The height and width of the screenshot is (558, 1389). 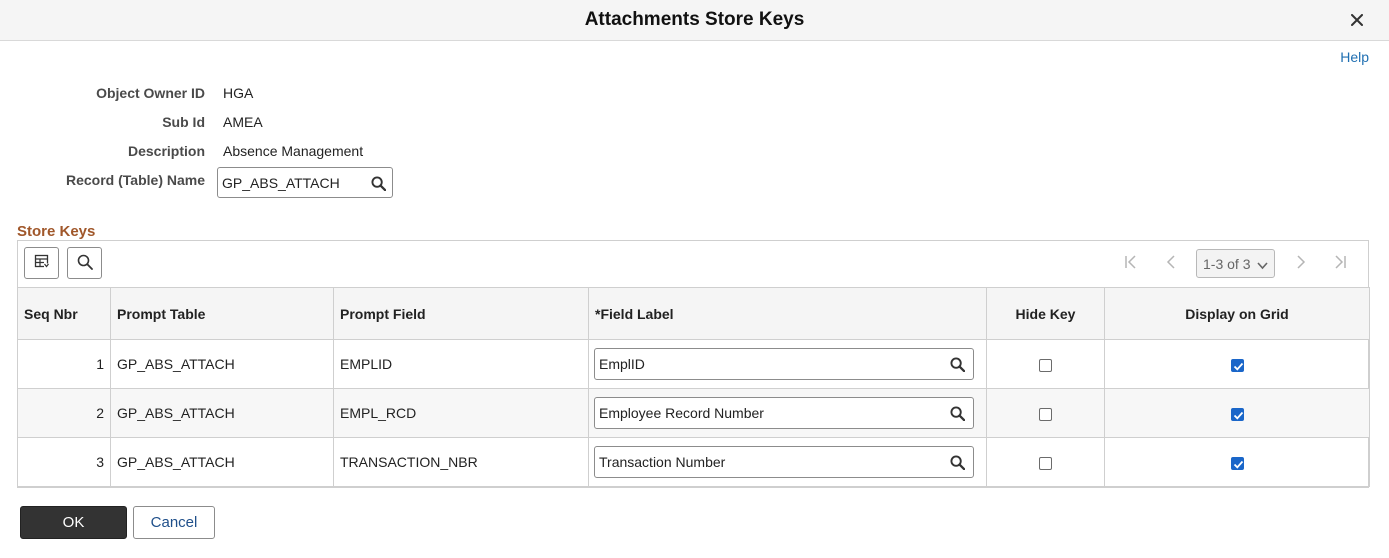 I want to click on find-in-grid-button, so click(x=84, y=263).